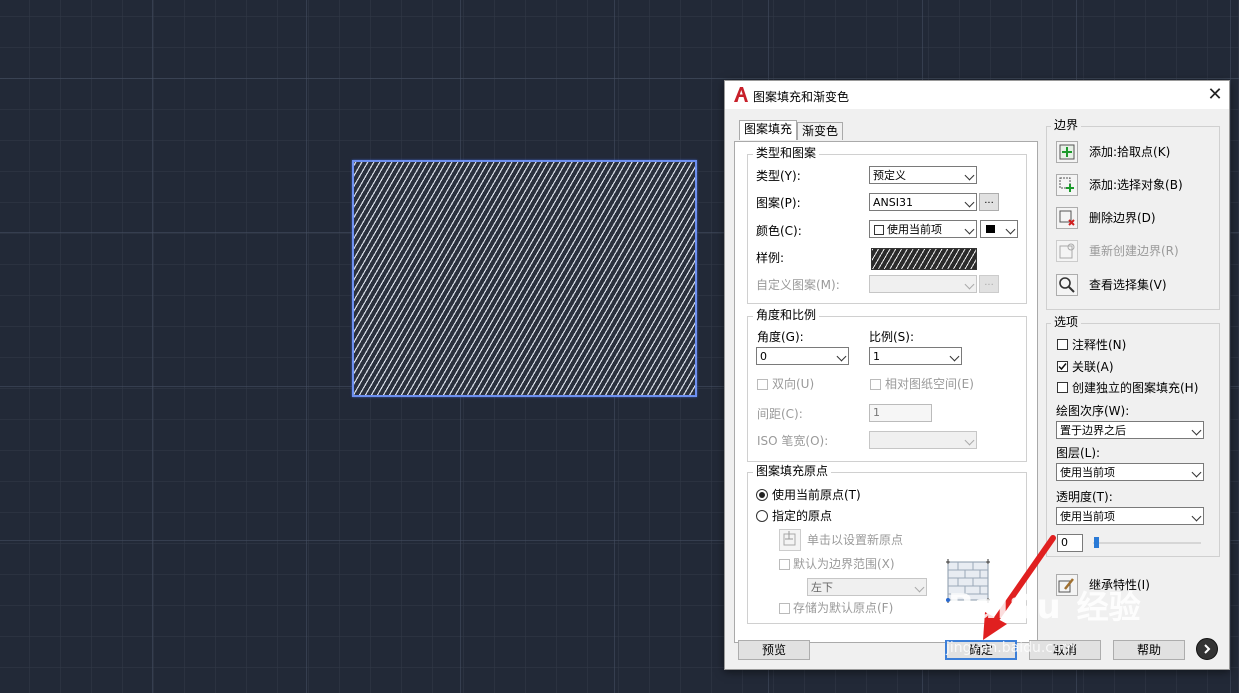 The height and width of the screenshot is (693, 1239). Describe the element at coordinates (792, 471) in the screenshot. I see `origin-title: 图案填充原点` at that location.